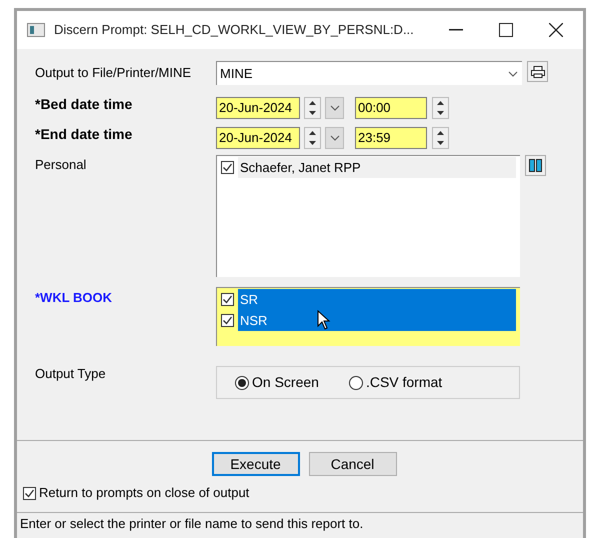 This screenshot has height=538, width=596. Describe the element at coordinates (395, 382) in the screenshot. I see `radio-option: .CSV format` at that location.